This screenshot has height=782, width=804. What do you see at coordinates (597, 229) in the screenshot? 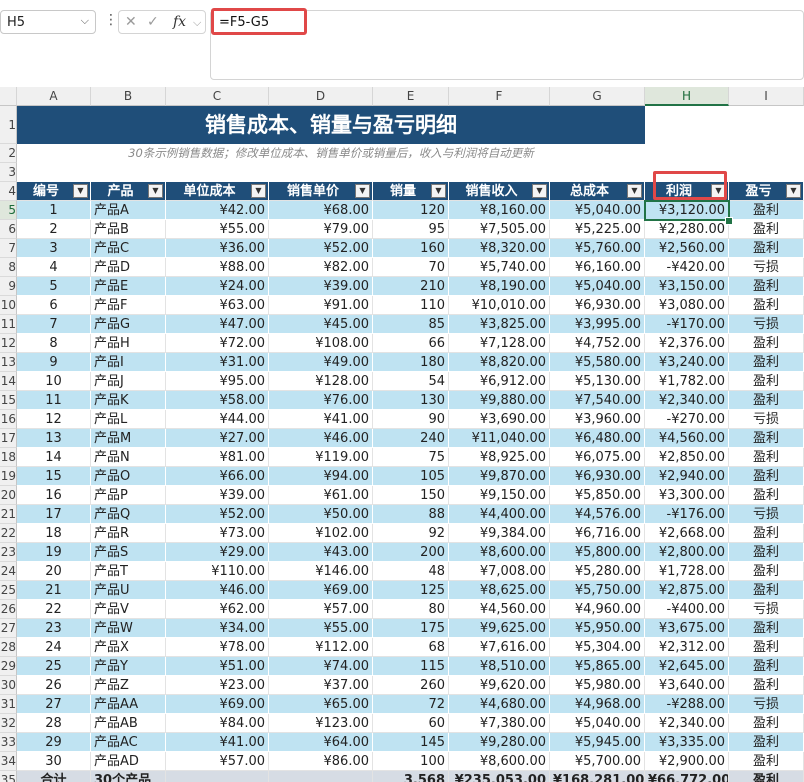
I see `table-cell: ¥5,225.00` at bounding box center [597, 229].